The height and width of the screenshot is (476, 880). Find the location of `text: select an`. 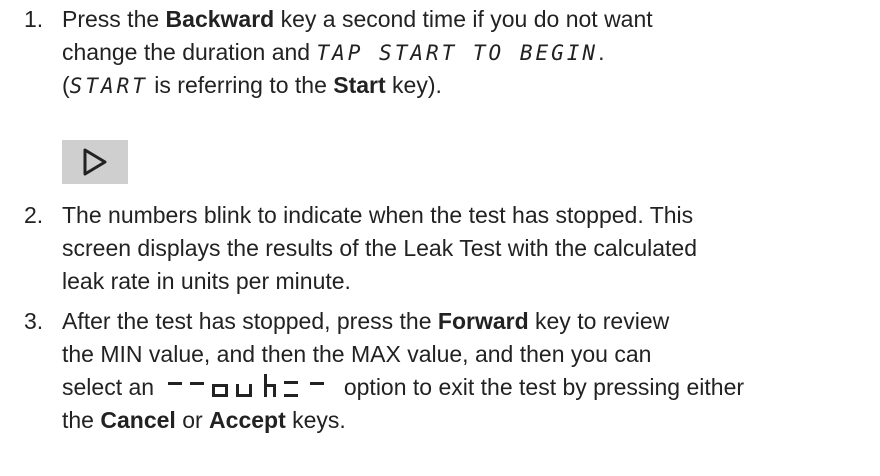

text: select an is located at coordinates (111, 387).